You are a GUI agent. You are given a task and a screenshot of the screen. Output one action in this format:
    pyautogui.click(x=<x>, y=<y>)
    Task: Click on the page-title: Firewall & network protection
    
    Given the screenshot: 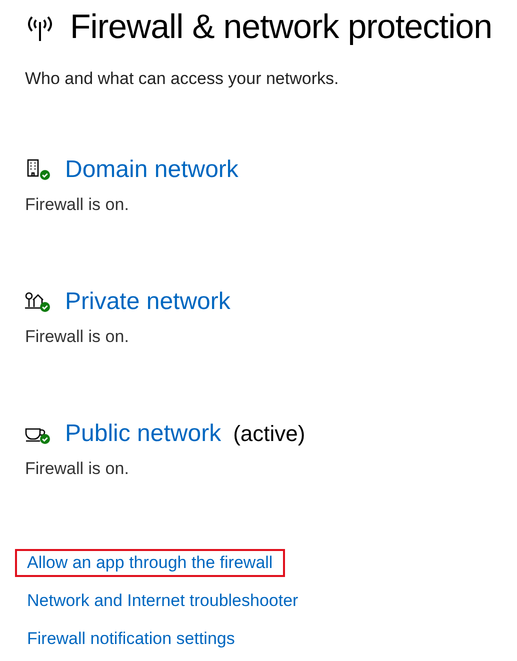 What is the action you would take?
    pyautogui.click(x=281, y=27)
    